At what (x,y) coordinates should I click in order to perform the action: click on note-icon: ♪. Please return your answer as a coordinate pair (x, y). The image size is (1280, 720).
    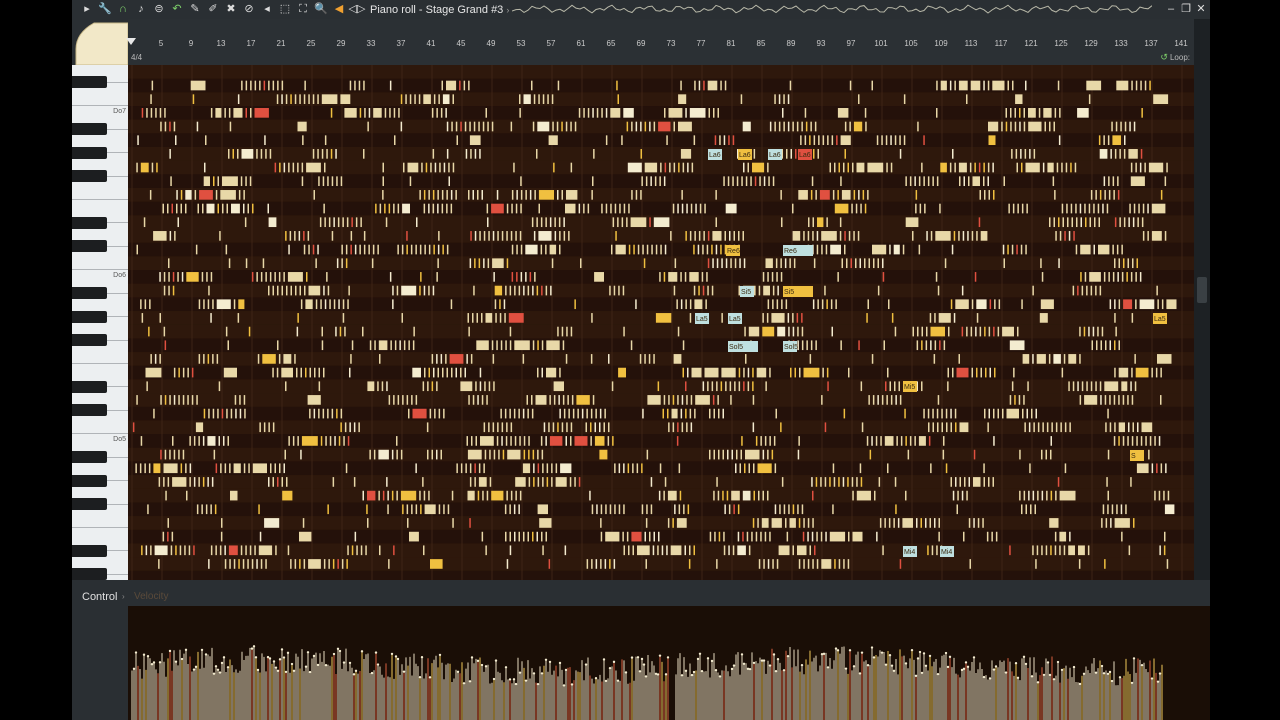
    Looking at the image, I should click on (141, 10).